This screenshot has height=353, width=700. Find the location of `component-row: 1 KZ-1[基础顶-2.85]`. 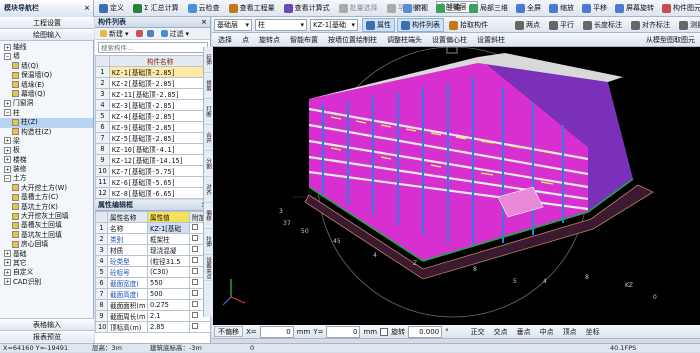

component-row: 1 KZ-1[基础顶-2.85] is located at coordinates (153, 72).